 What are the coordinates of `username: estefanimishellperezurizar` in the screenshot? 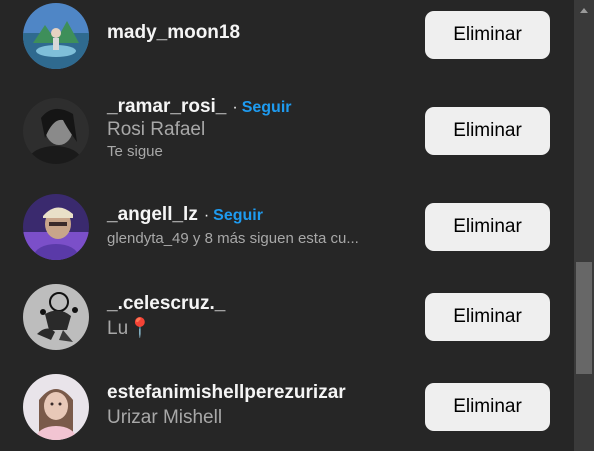 It's located at (226, 392).